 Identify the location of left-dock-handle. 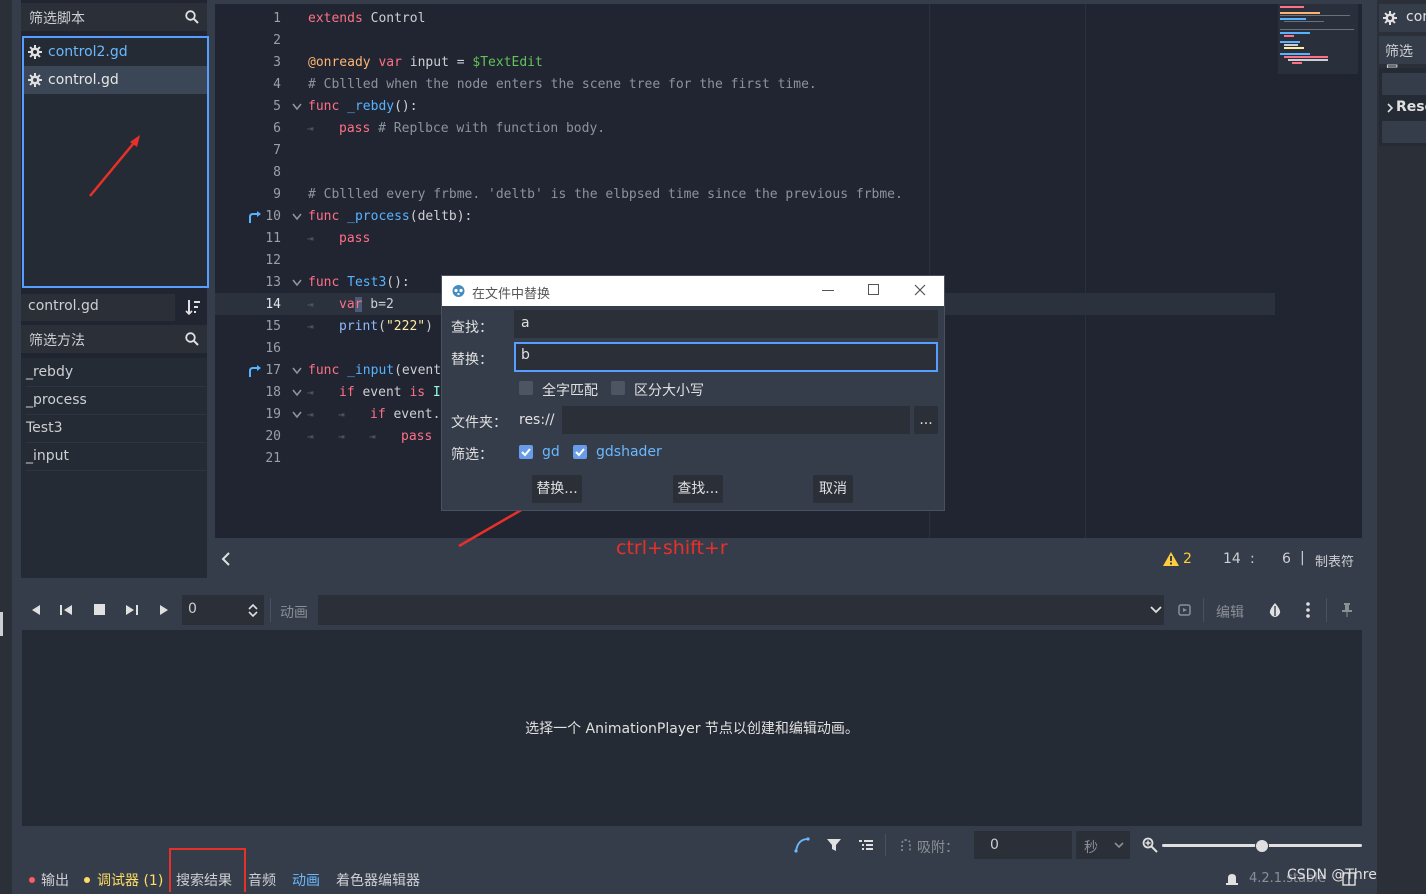
(1, 624).